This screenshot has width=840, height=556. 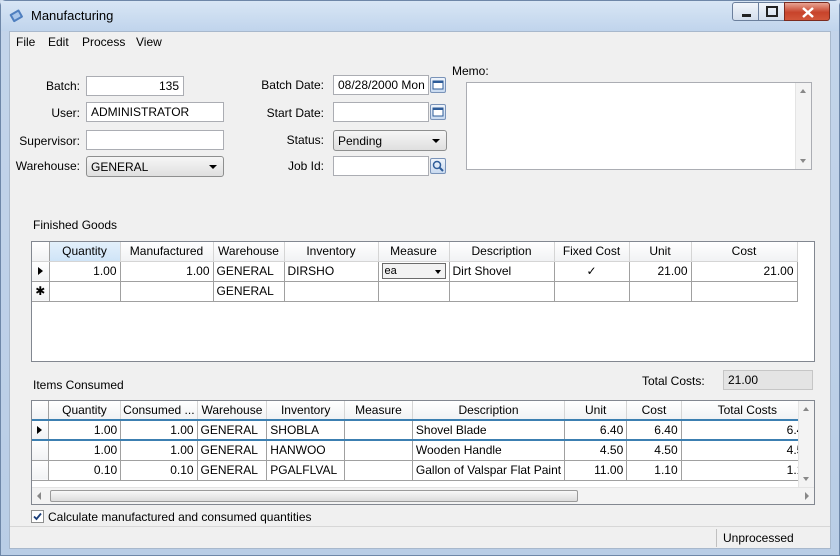 I want to click on menu-process: Process, so click(x=103, y=42).